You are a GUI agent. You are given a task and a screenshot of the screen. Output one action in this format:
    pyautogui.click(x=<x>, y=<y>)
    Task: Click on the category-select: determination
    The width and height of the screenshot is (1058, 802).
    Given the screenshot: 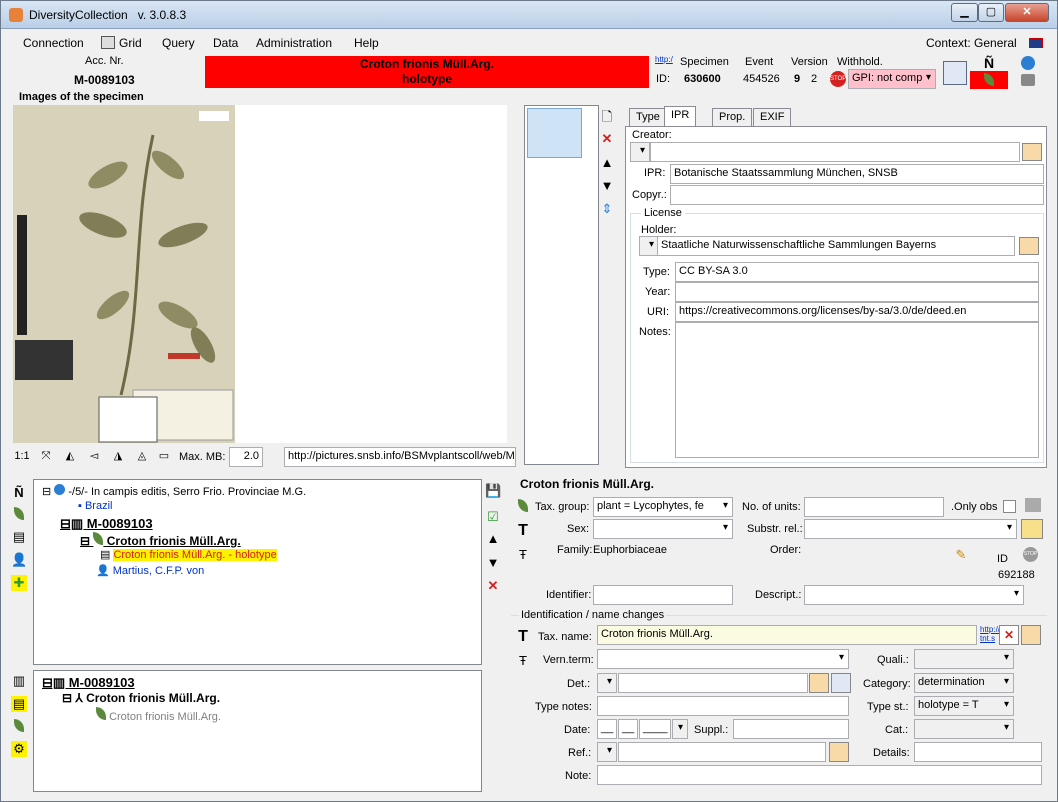 What is the action you would take?
    pyautogui.click(x=964, y=683)
    